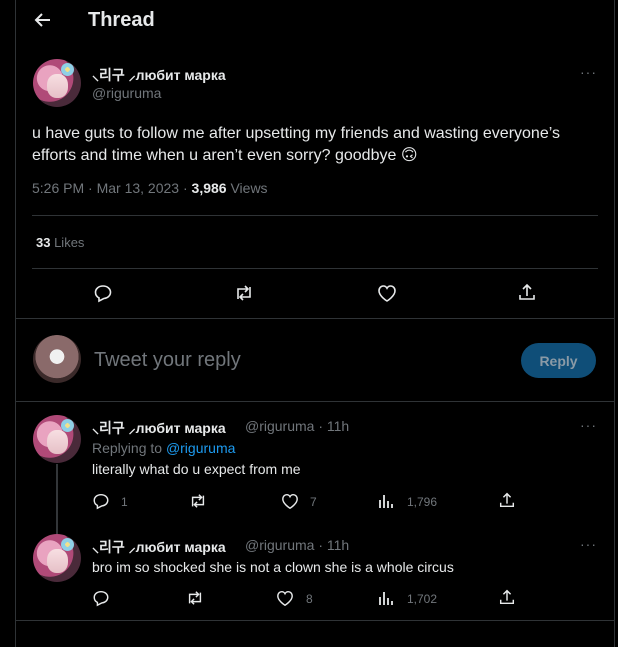 This screenshot has width=618, height=647. What do you see at coordinates (313, 502) in the screenshot?
I see `like-count: 7` at bounding box center [313, 502].